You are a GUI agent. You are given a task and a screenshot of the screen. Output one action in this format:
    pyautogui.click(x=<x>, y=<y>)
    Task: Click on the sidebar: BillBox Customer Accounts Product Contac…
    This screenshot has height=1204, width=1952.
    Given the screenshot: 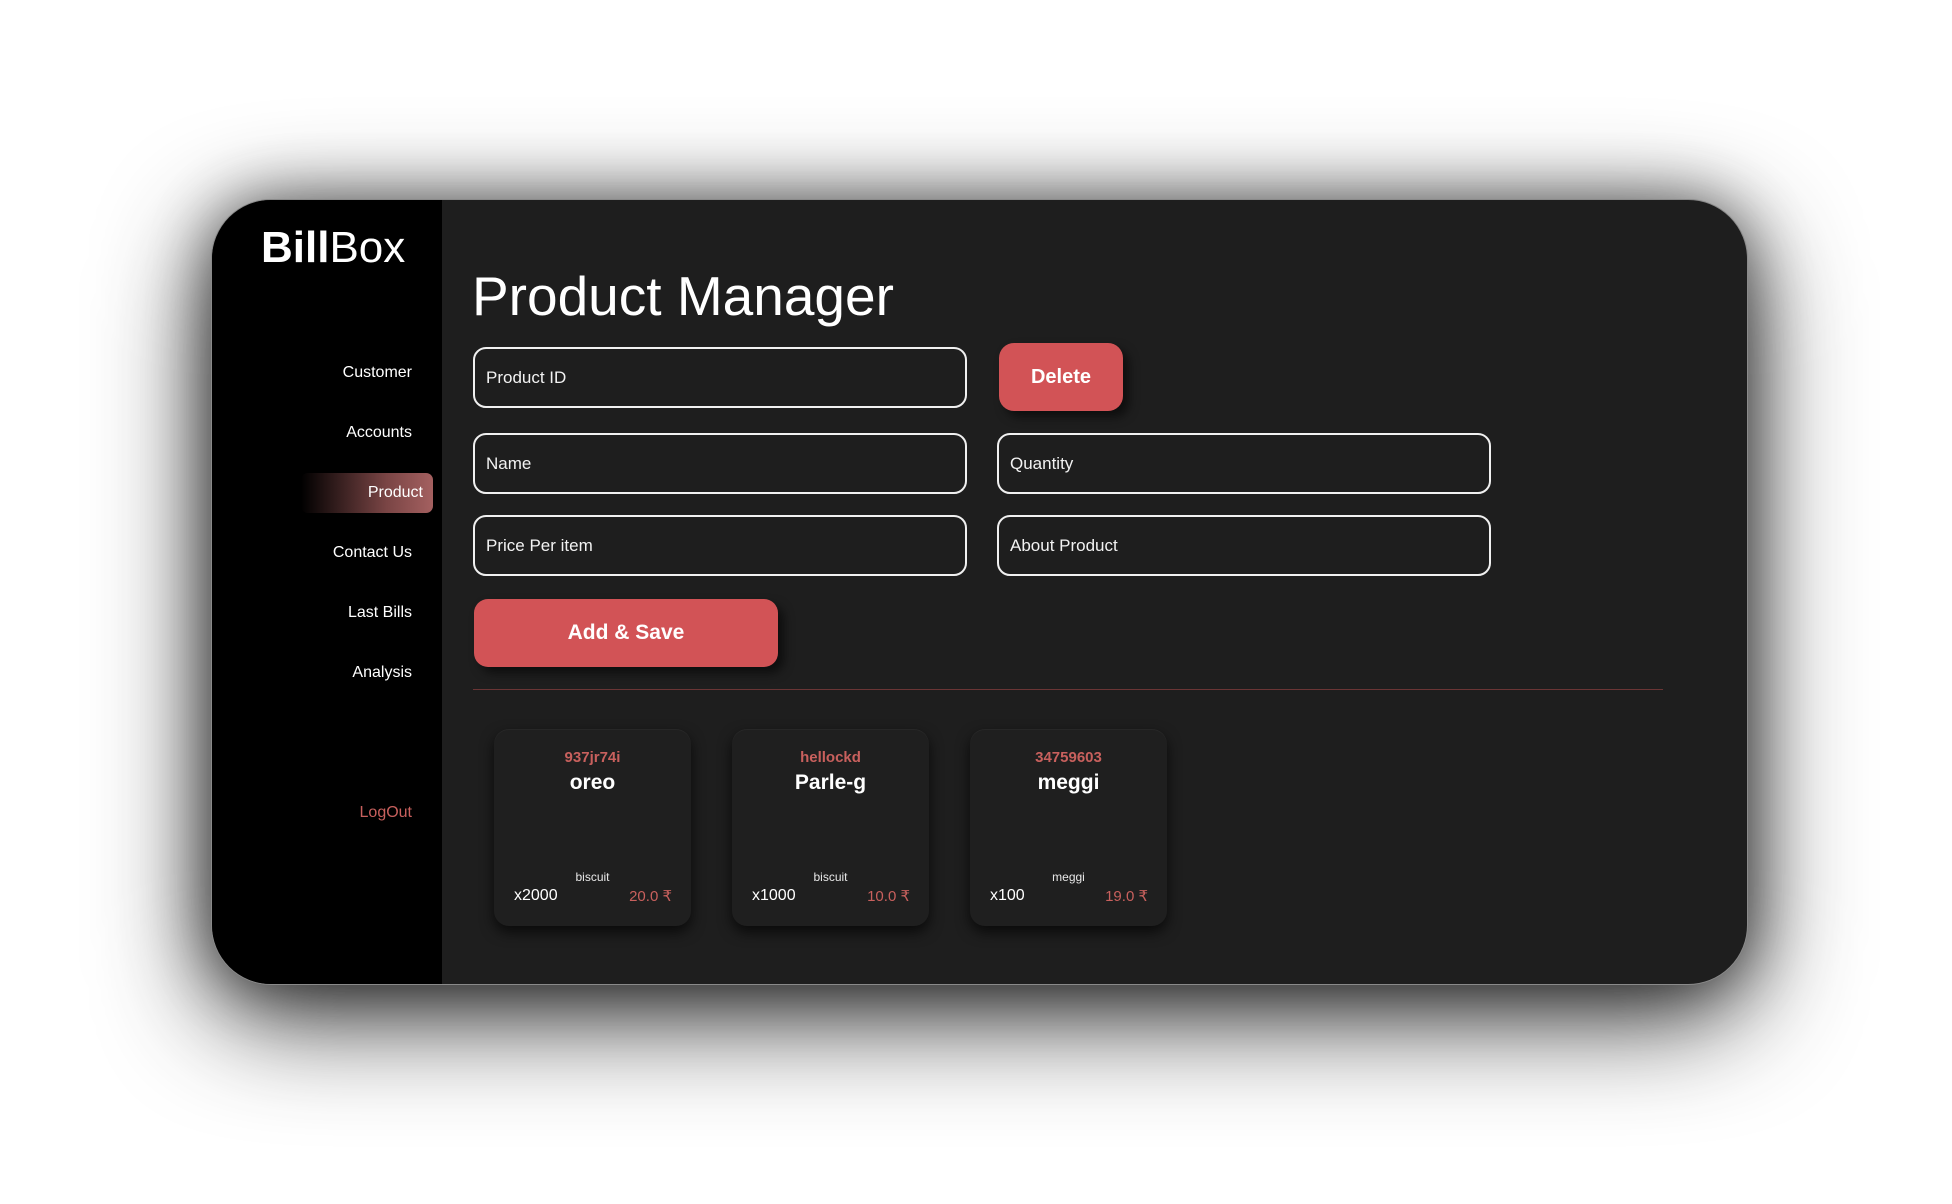 What is the action you would take?
    pyautogui.click(x=327, y=592)
    